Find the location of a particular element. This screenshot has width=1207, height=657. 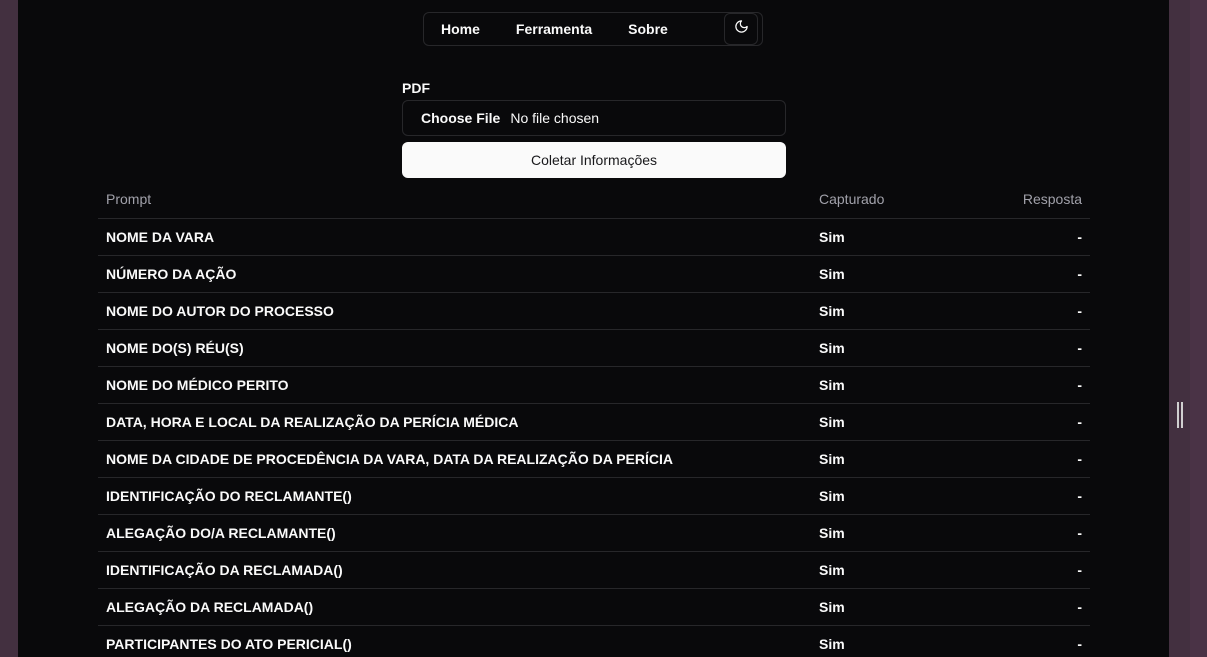

header-prompt: Prompt is located at coordinates (454, 199).